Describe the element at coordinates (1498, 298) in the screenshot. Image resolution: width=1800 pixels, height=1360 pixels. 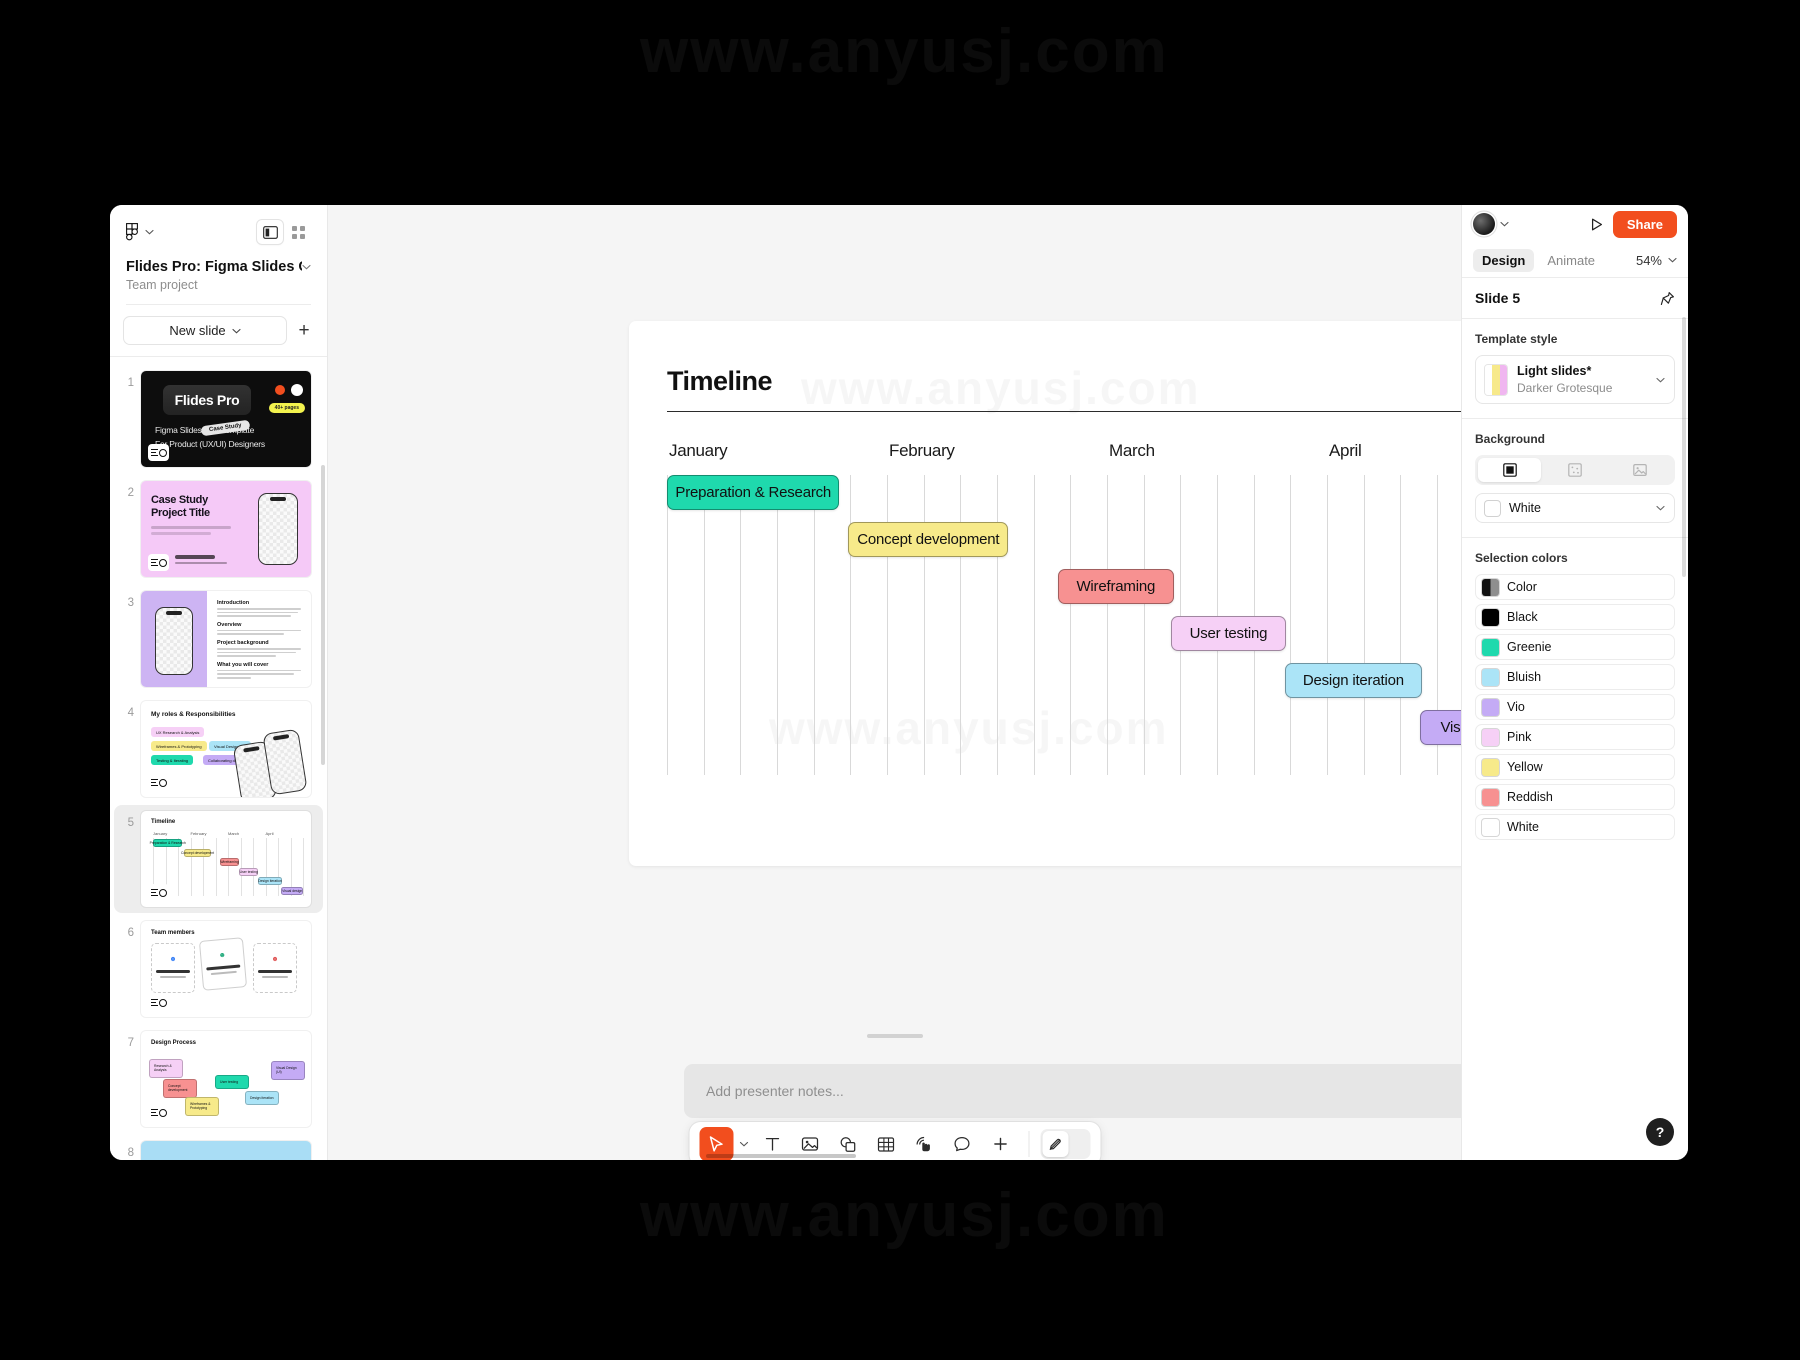
I see `slide-label: Slide 5` at that location.